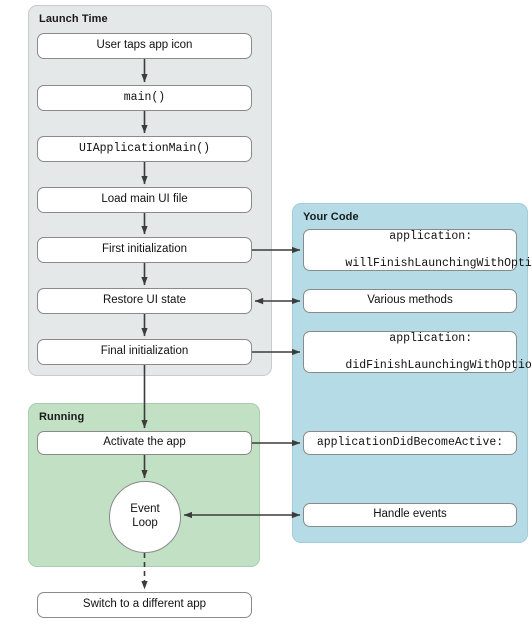  I want to click on node-switch-to-a-different-app-label: Switch to a different app, so click(144, 604).